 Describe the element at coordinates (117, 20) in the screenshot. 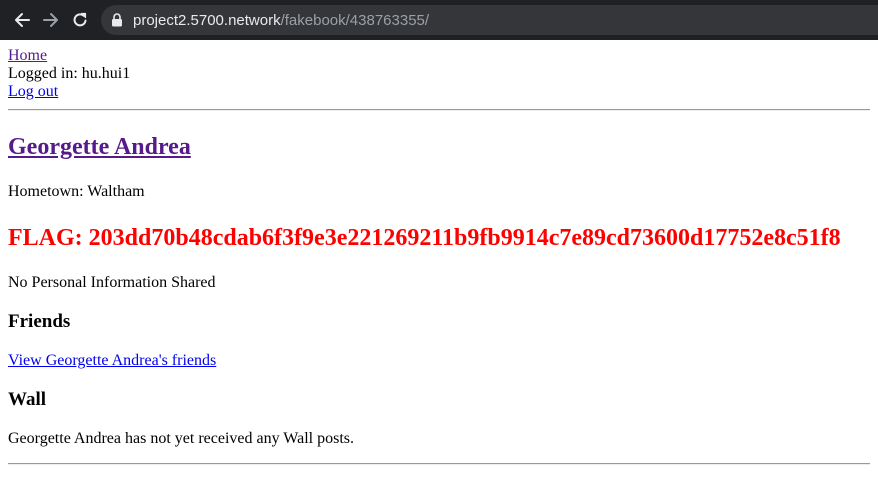

I see `lock-icon` at that location.